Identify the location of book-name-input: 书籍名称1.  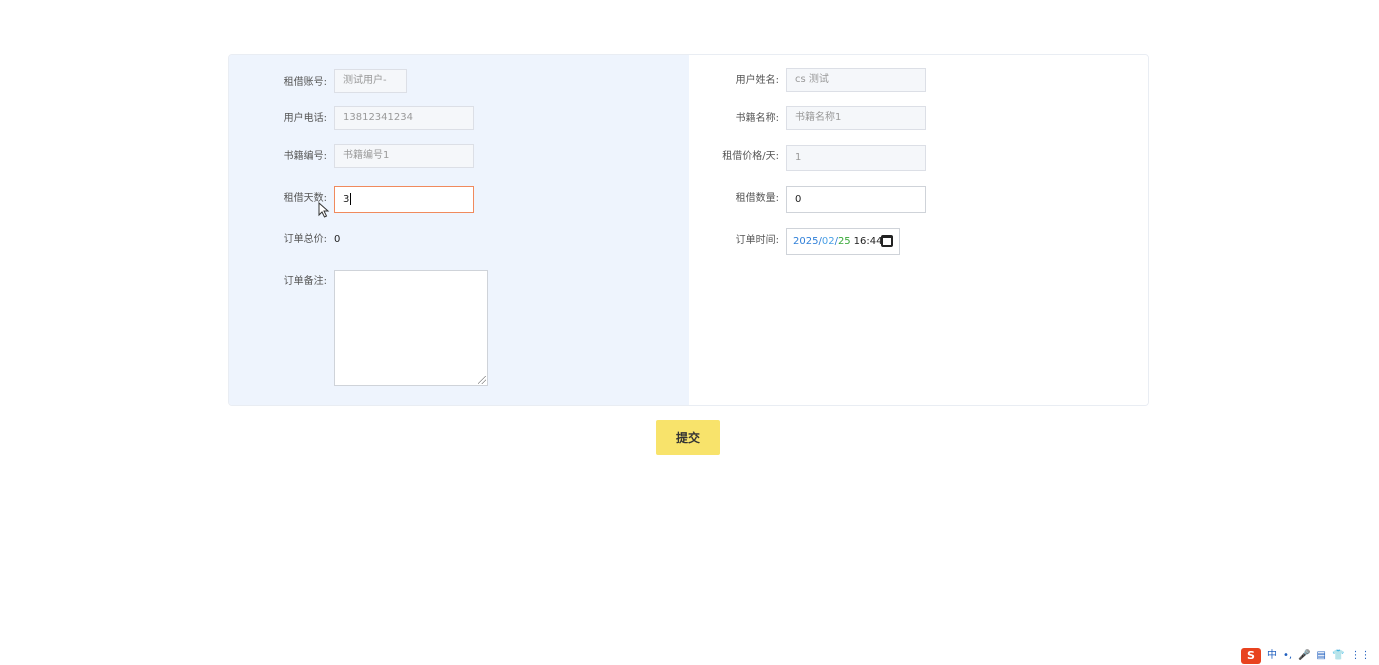
(856, 118).